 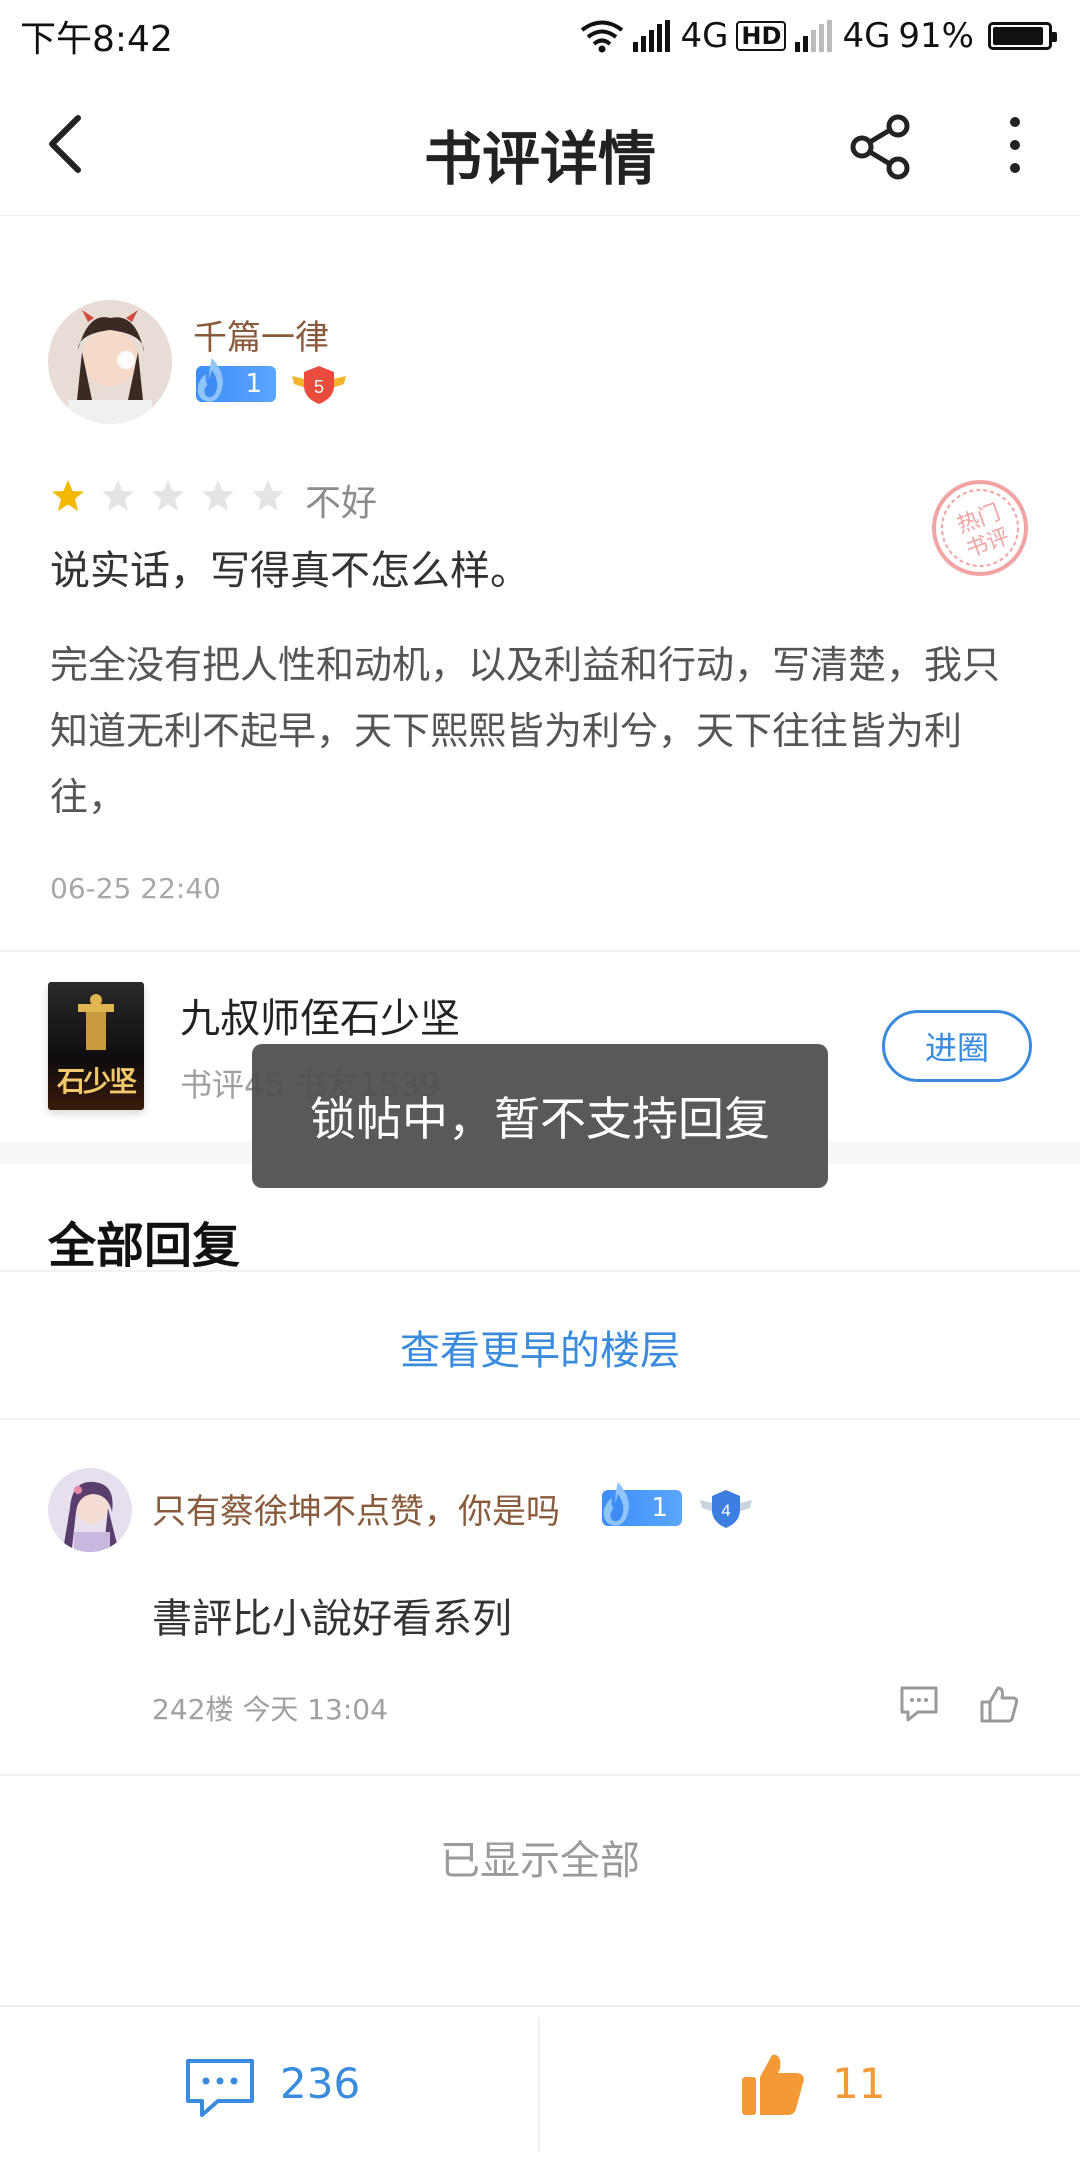 I want to click on like-thumb-icon, so click(x=773, y=2084).